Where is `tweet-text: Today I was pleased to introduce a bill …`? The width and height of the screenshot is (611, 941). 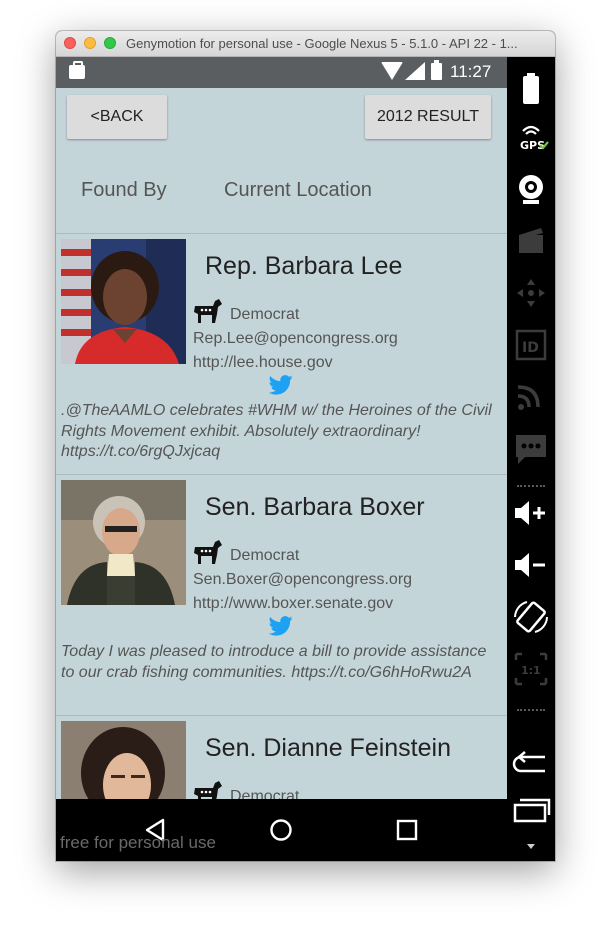
tweet-text: Today I was pleased to introduce a bill … is located at coordinates (274, 662).